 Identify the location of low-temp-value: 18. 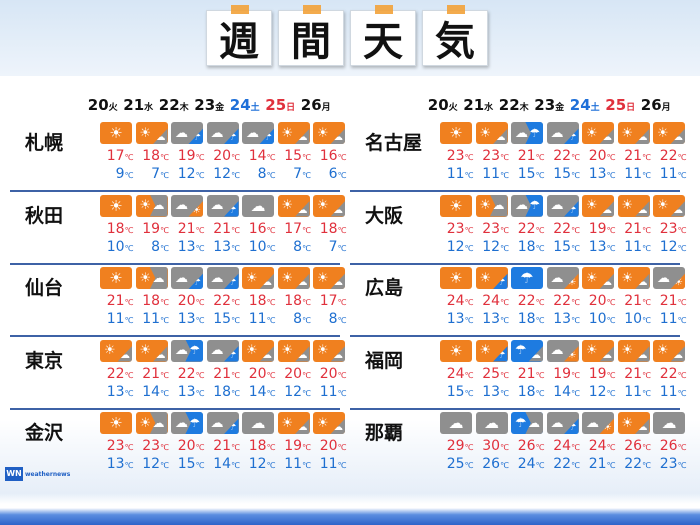
(222, 391).